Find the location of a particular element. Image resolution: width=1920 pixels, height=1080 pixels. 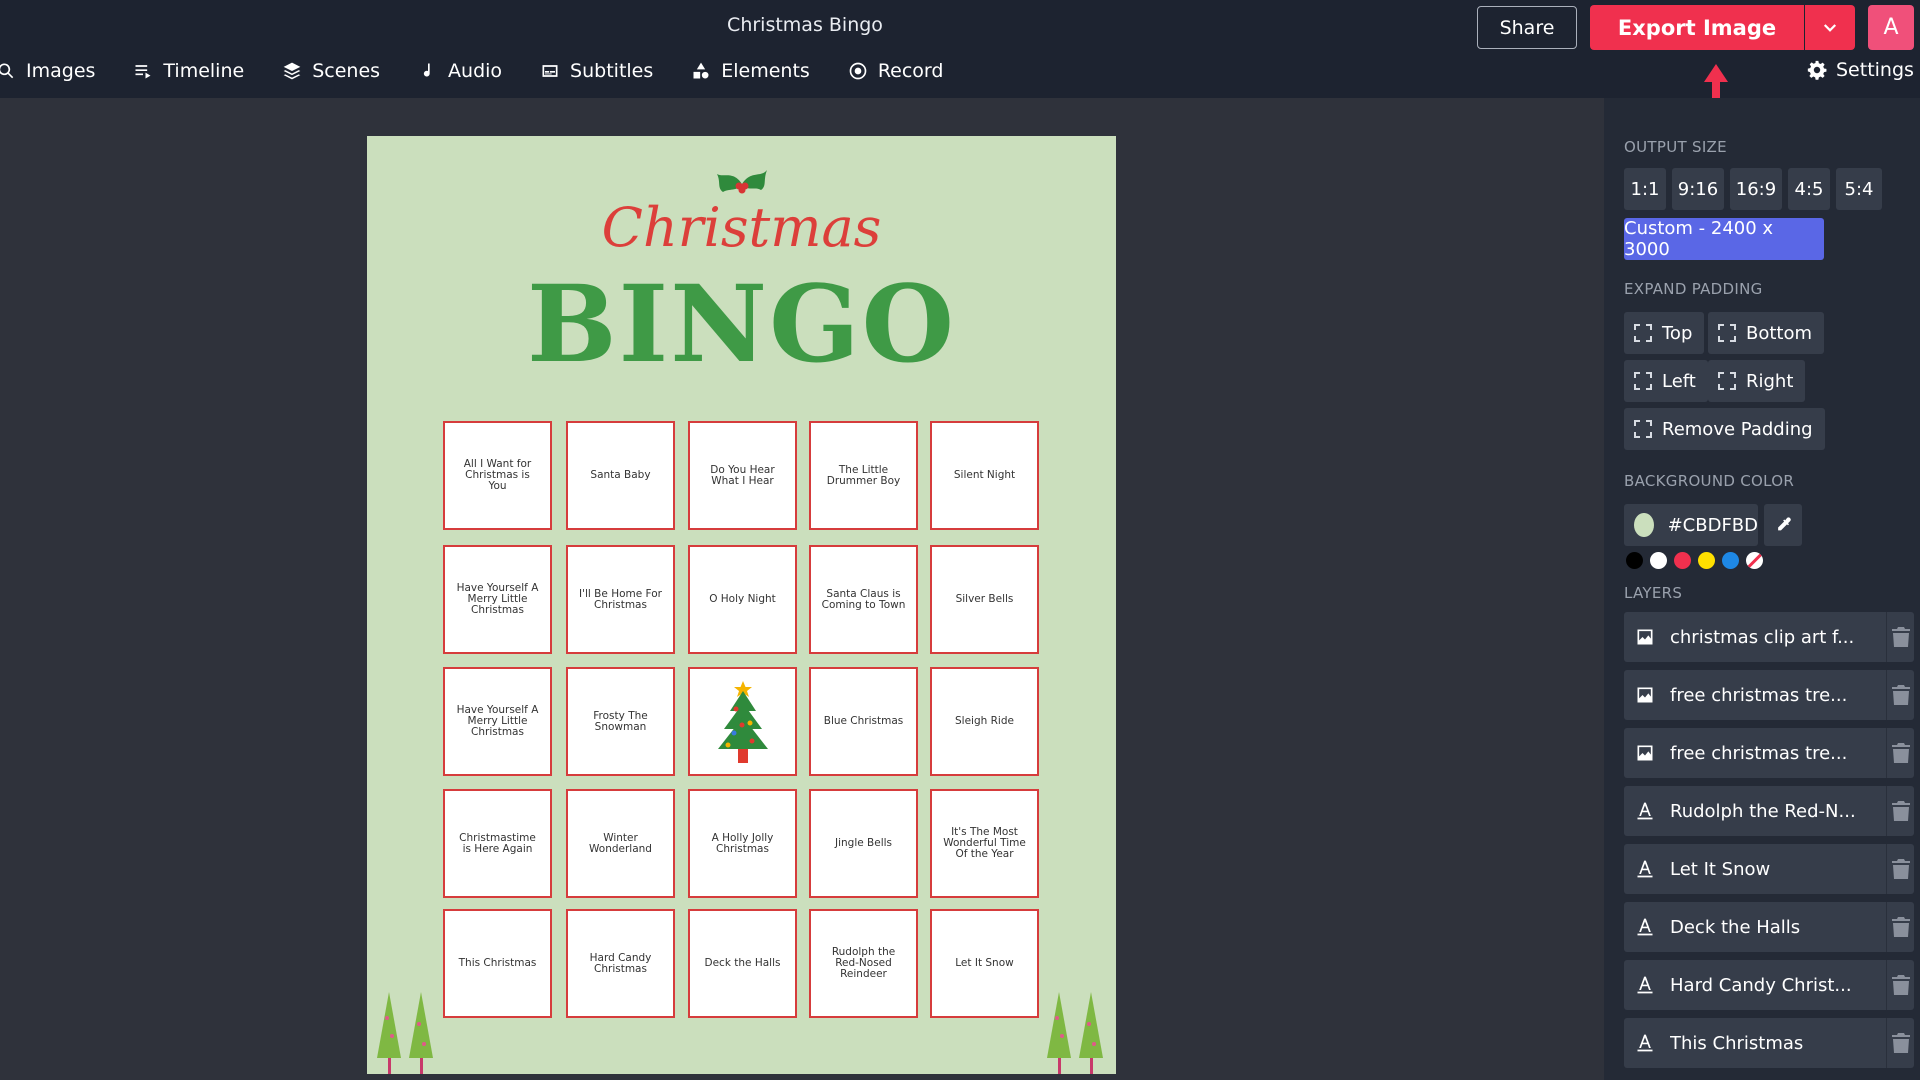

tab-record: Record is located at coordinates (896, 71).